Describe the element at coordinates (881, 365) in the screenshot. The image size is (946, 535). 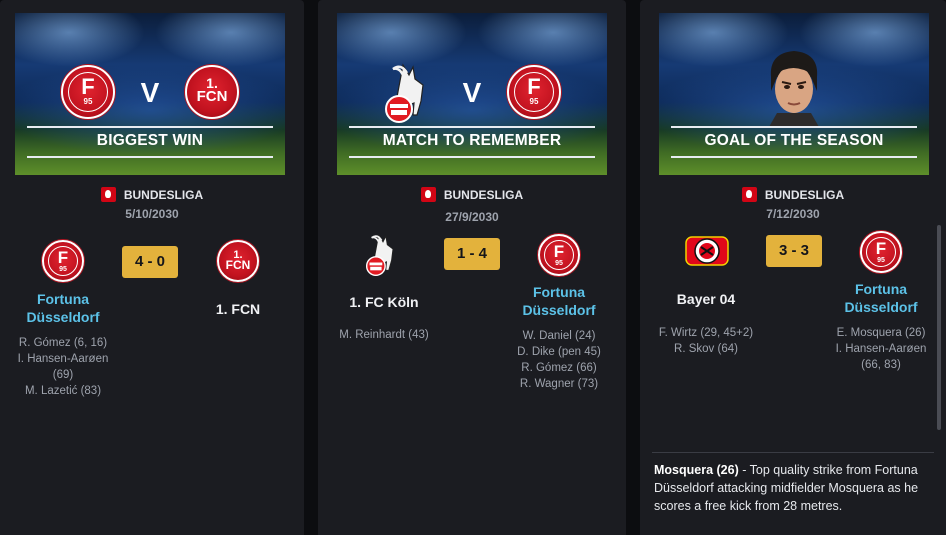
I see `scorer-line: (66, 83)` at that location.